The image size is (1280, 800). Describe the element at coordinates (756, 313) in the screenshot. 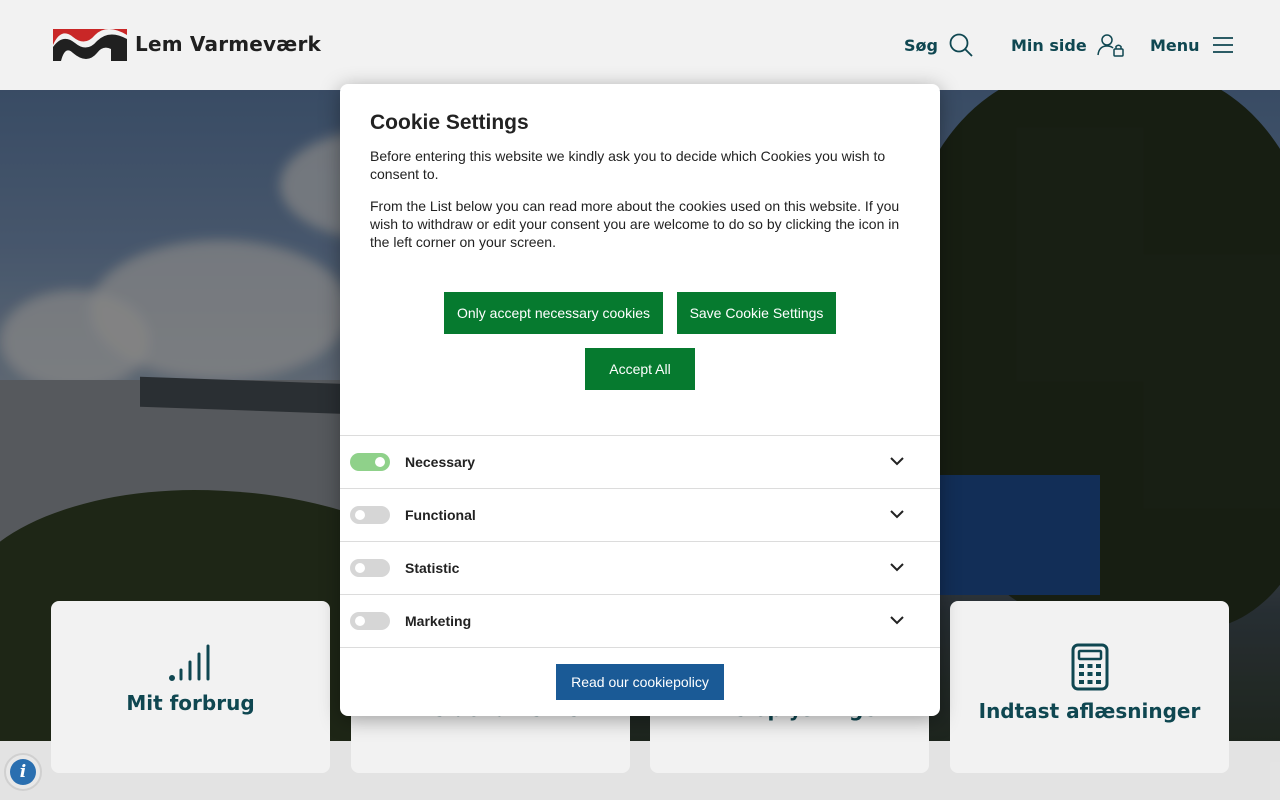

I see `save-cookie-settings-button: Save Cookie Settings` at that location.